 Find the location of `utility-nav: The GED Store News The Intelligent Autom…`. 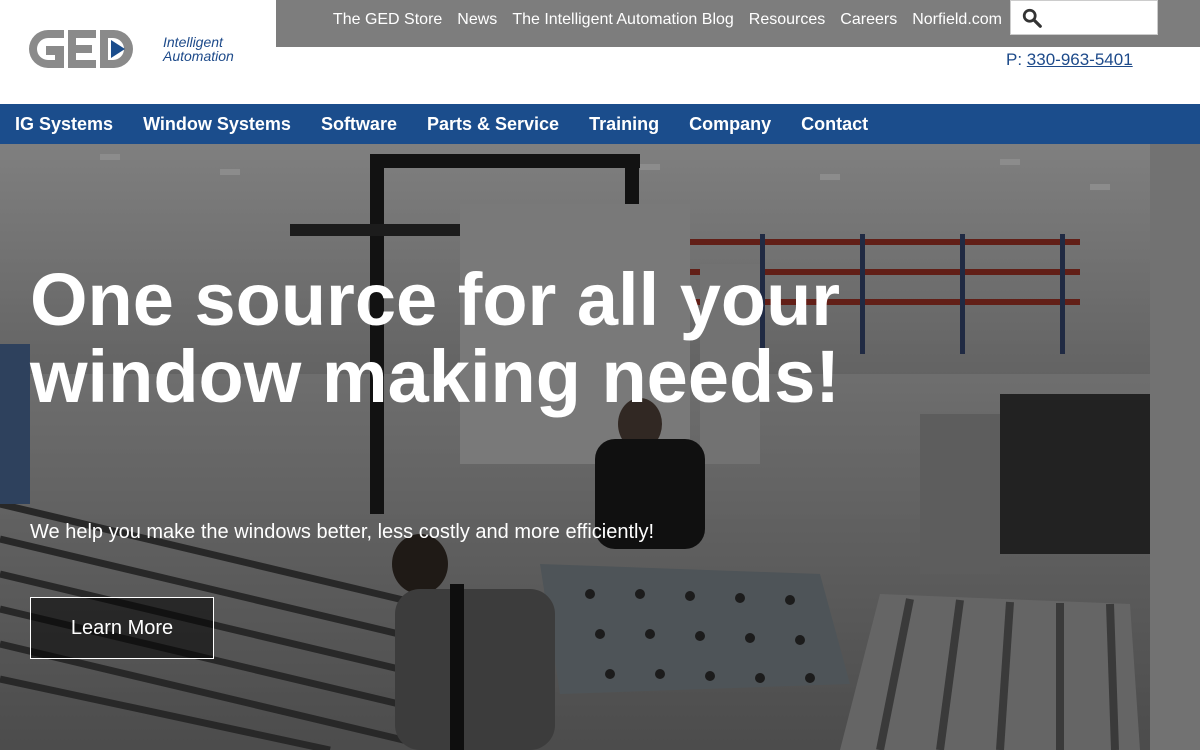

utility-nav: The GED Store News The Intelligent Autom… is located at coordinates (667, 23).